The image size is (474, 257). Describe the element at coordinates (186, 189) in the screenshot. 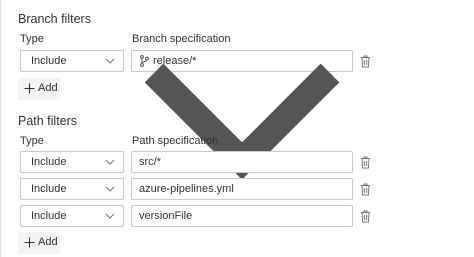

I see `path-spec-value: azure-pipelines.yml` at that location.